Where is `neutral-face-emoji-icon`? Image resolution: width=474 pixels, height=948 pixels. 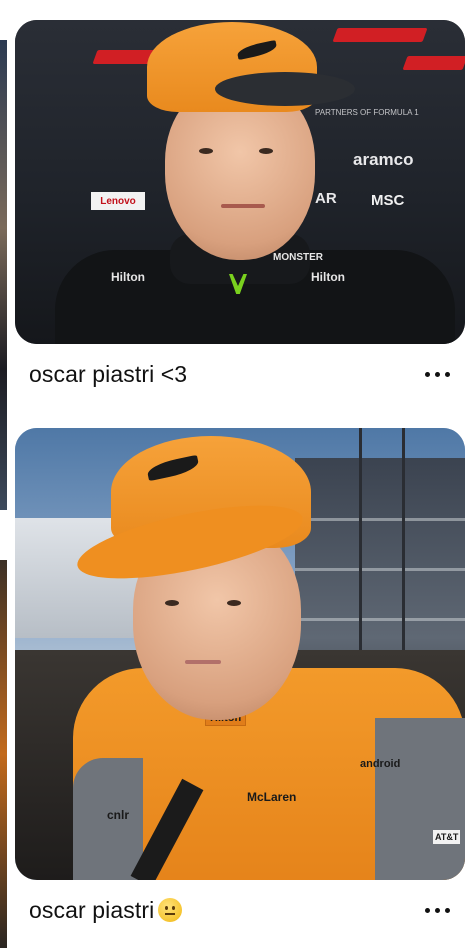 neutral-face-emoji-icon is located at coordinates (170, 909).